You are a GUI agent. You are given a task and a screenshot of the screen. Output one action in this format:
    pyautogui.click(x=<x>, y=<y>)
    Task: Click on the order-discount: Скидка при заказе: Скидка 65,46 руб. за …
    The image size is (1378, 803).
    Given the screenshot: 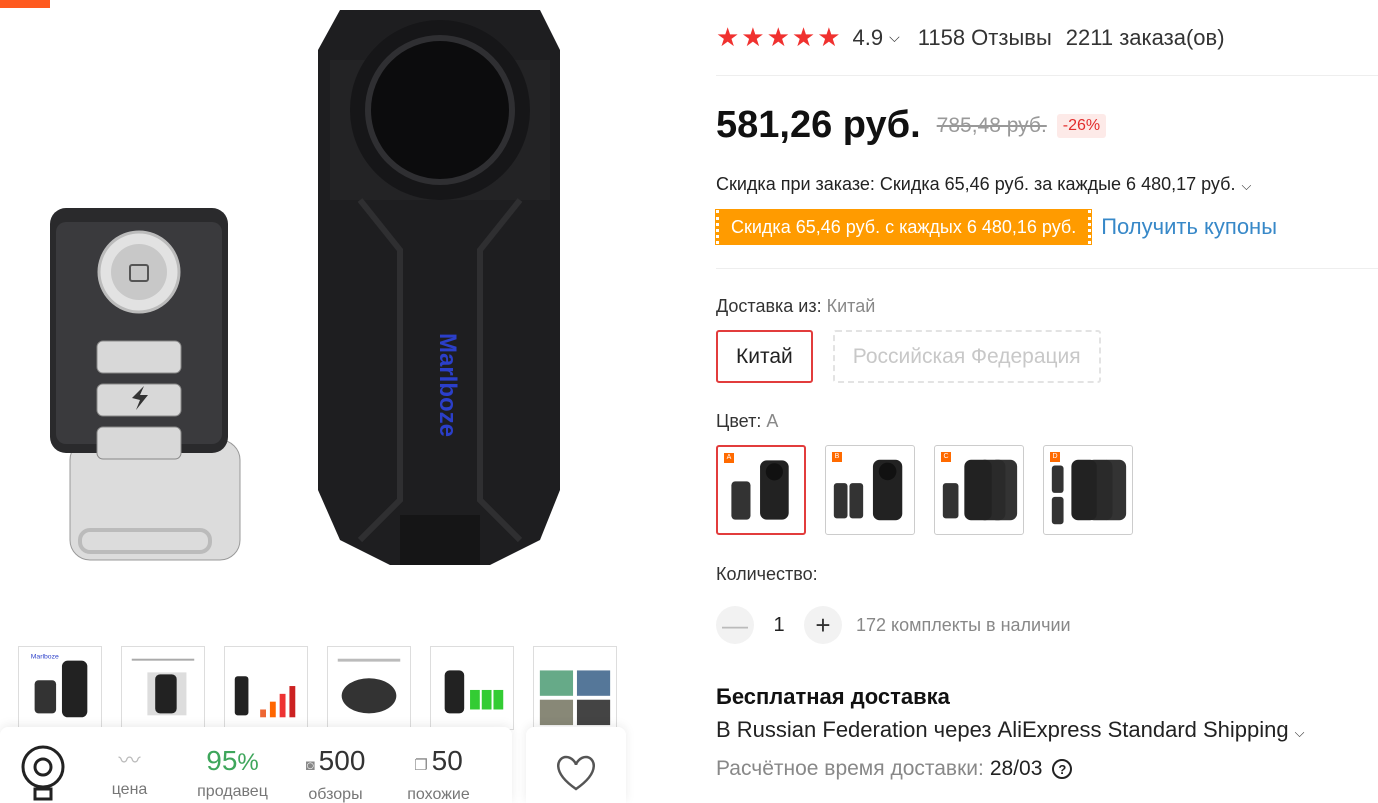 What is the action you would take?
    pyautogui.click(x=983, y=184)
    